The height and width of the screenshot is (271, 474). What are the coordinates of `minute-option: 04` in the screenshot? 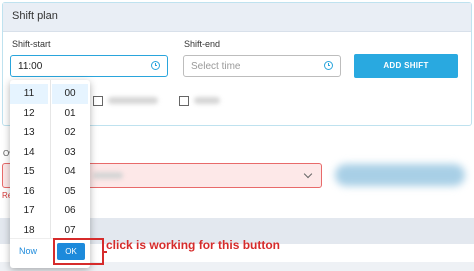 It's located at (70, 172).